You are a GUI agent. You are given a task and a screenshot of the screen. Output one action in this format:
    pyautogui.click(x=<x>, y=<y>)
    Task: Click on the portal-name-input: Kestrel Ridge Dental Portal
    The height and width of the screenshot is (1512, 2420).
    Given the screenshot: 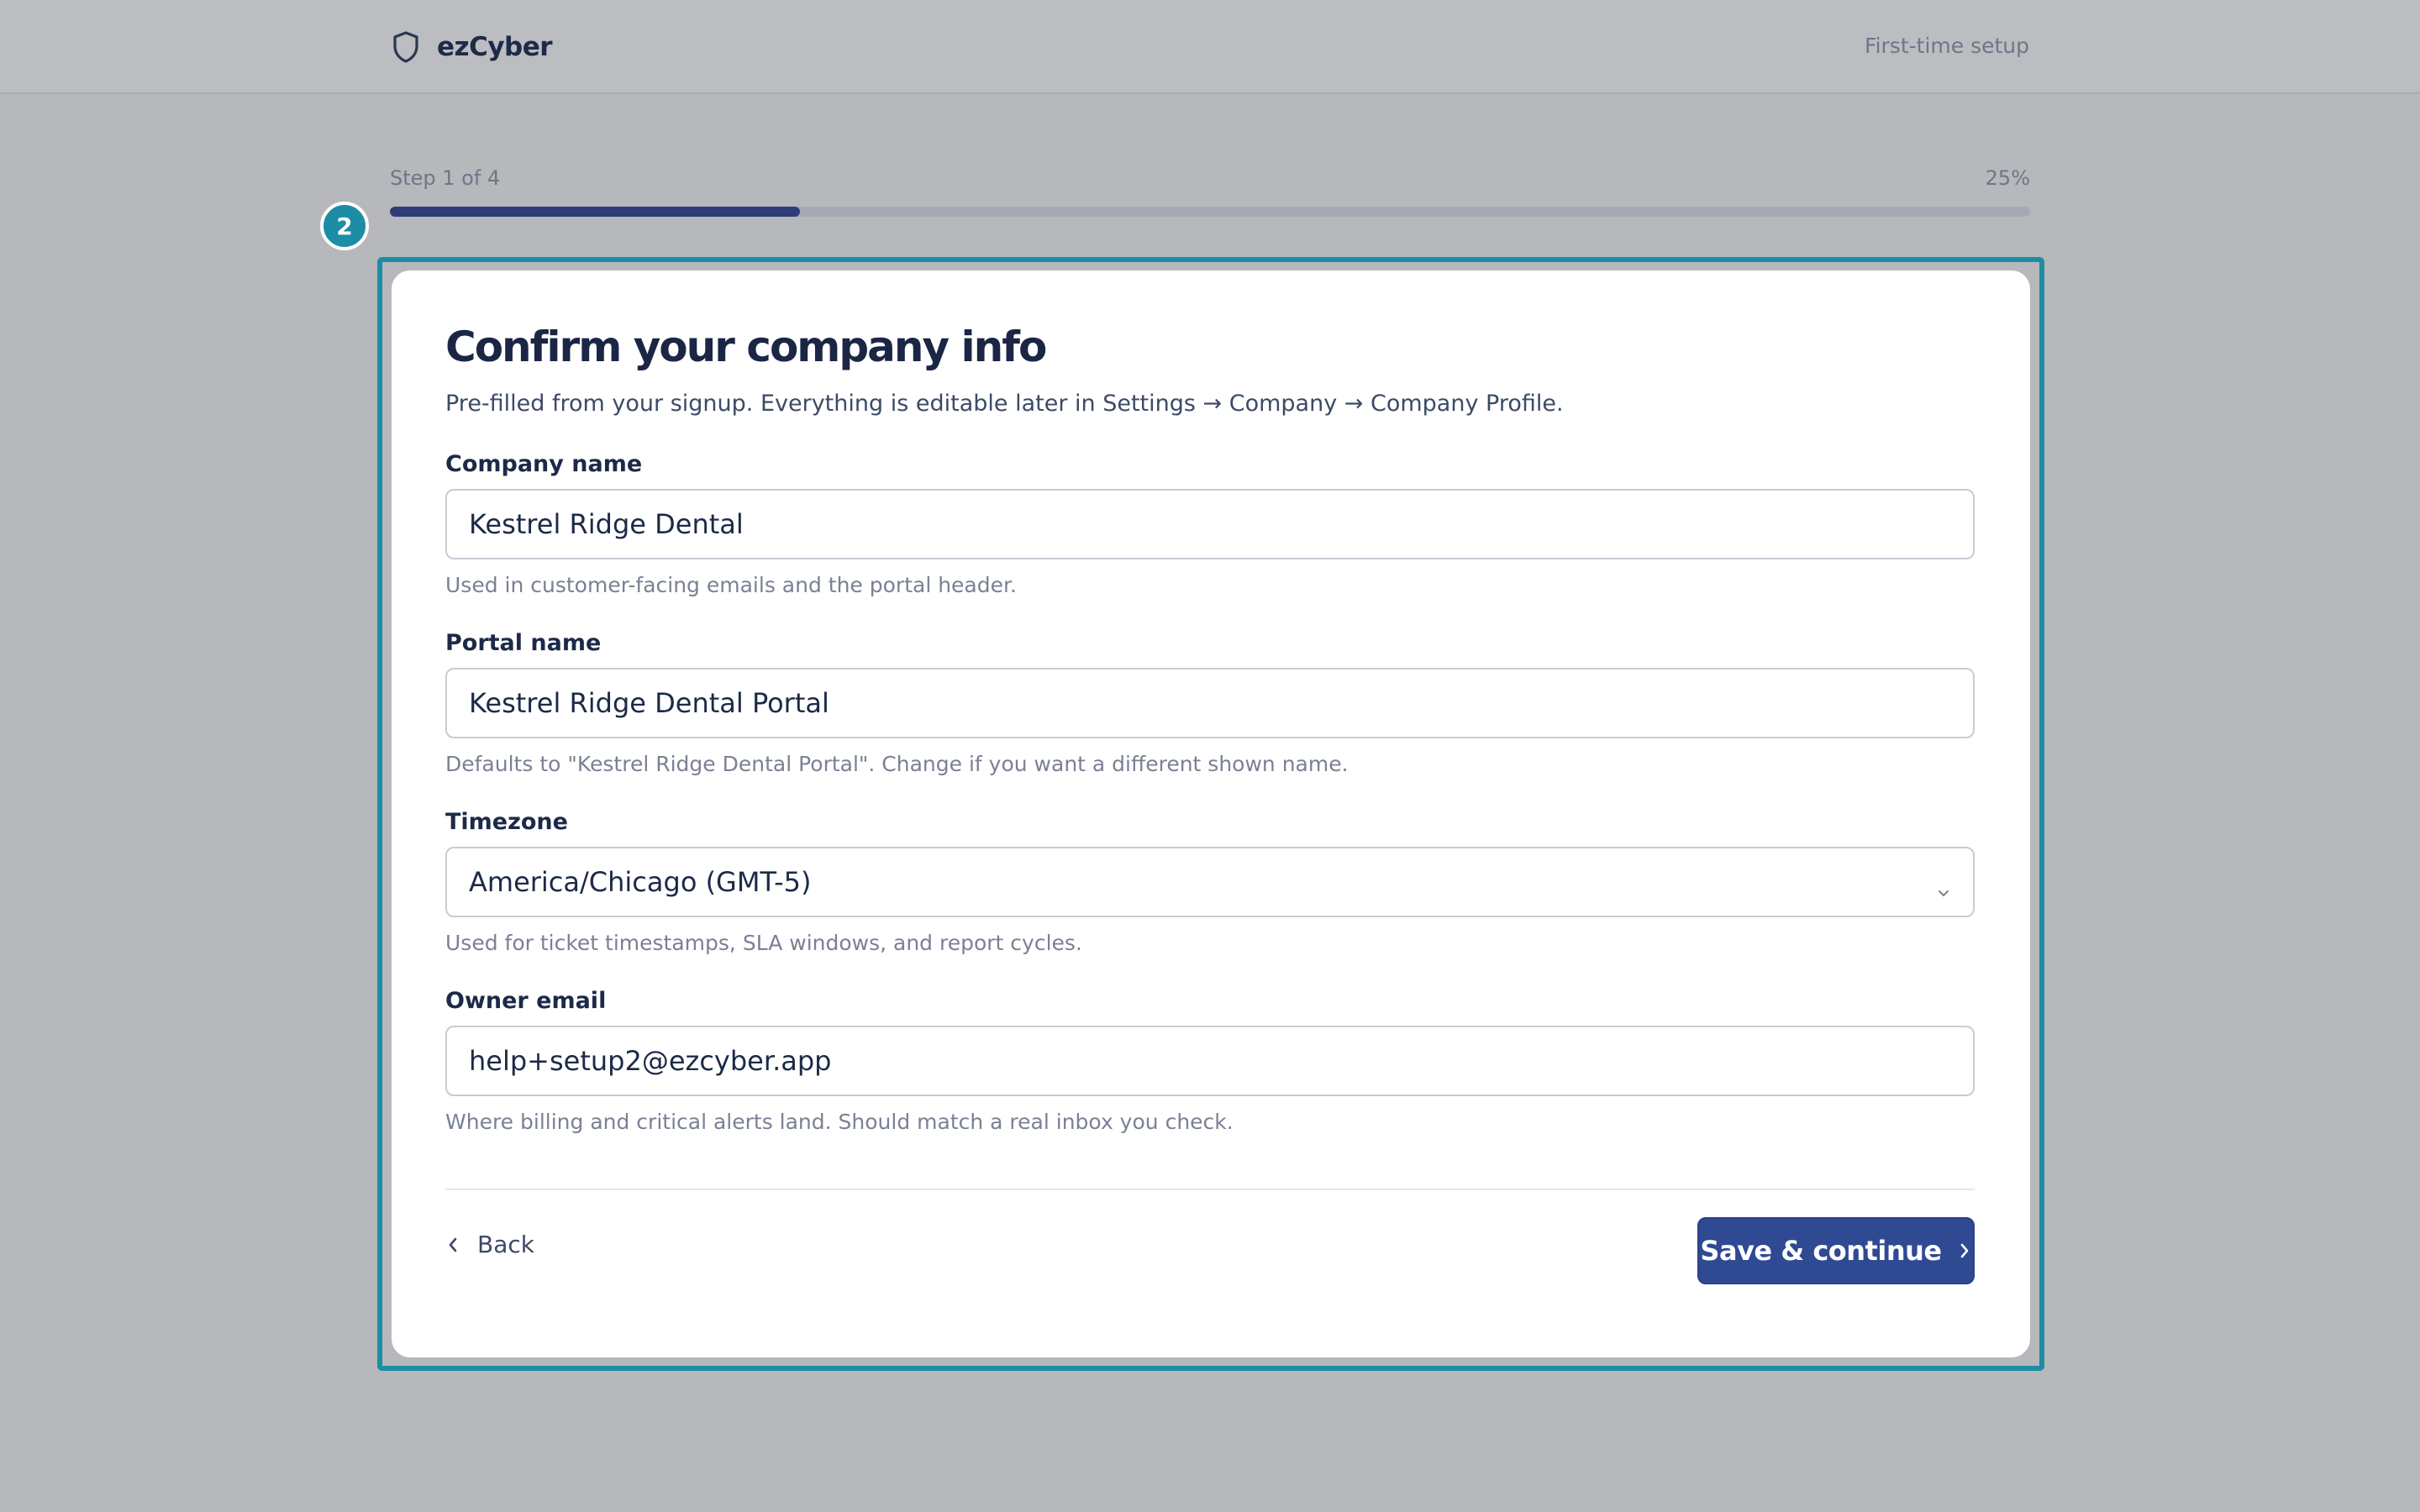 What is the action you would take?
    pyautogui.click(x=1210, y=703)
    